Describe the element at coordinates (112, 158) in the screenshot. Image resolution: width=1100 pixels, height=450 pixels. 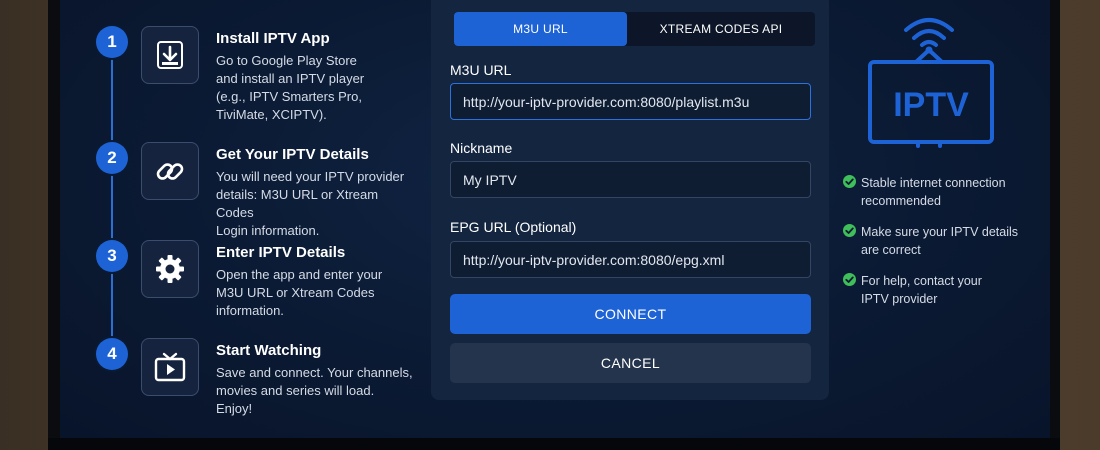
I see `step-number-badge: 2` at that location.